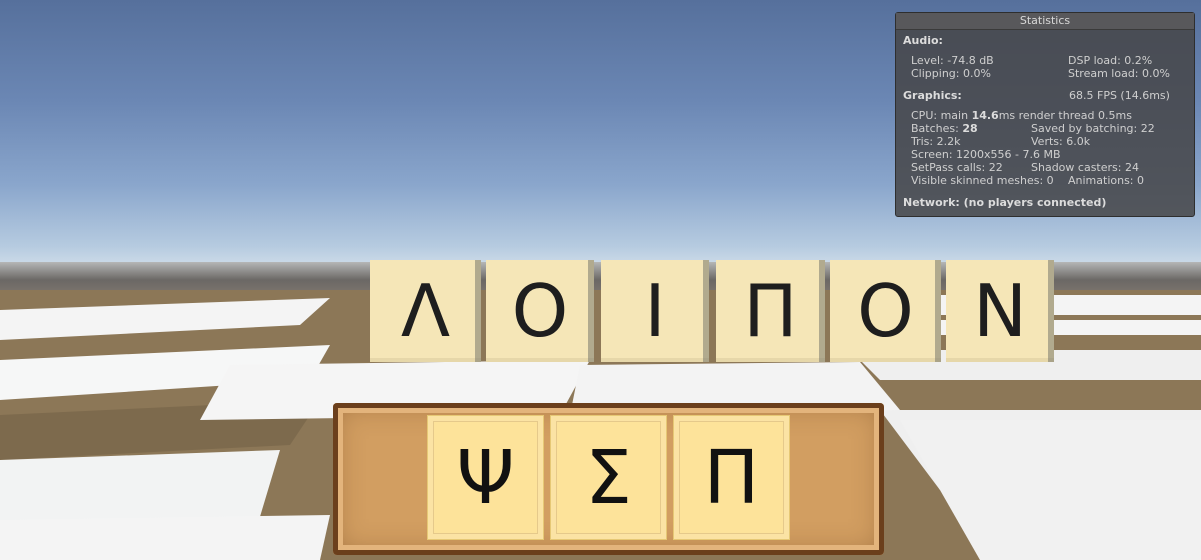  I want to click on cpu-stats: CPU: main 14.6ms render thread 0.5ms, so click(1021, 115).